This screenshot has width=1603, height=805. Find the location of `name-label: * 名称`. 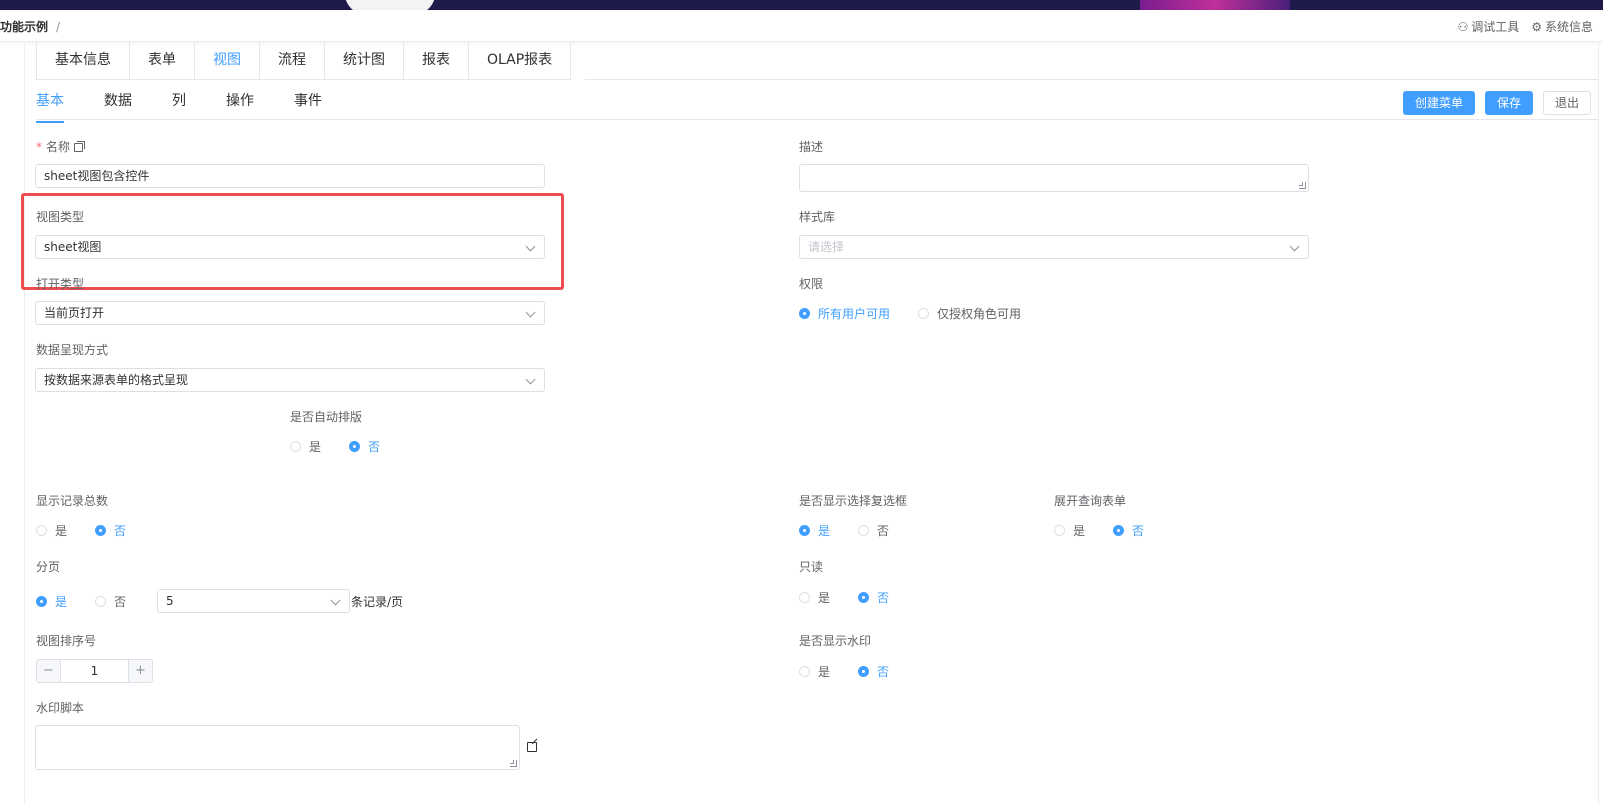

name-label: * 名称 is located at coordinates (61, 146).